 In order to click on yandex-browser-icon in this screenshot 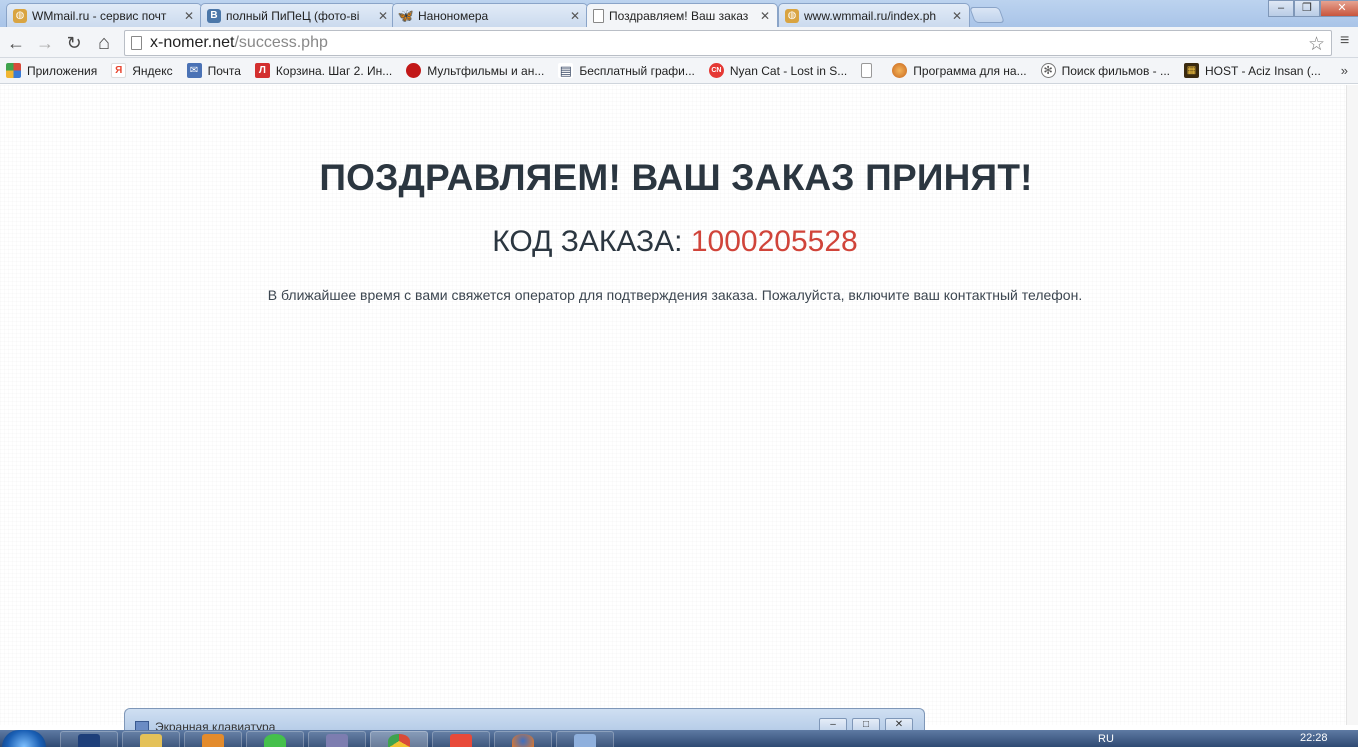, I will do `click(461, 740)`.